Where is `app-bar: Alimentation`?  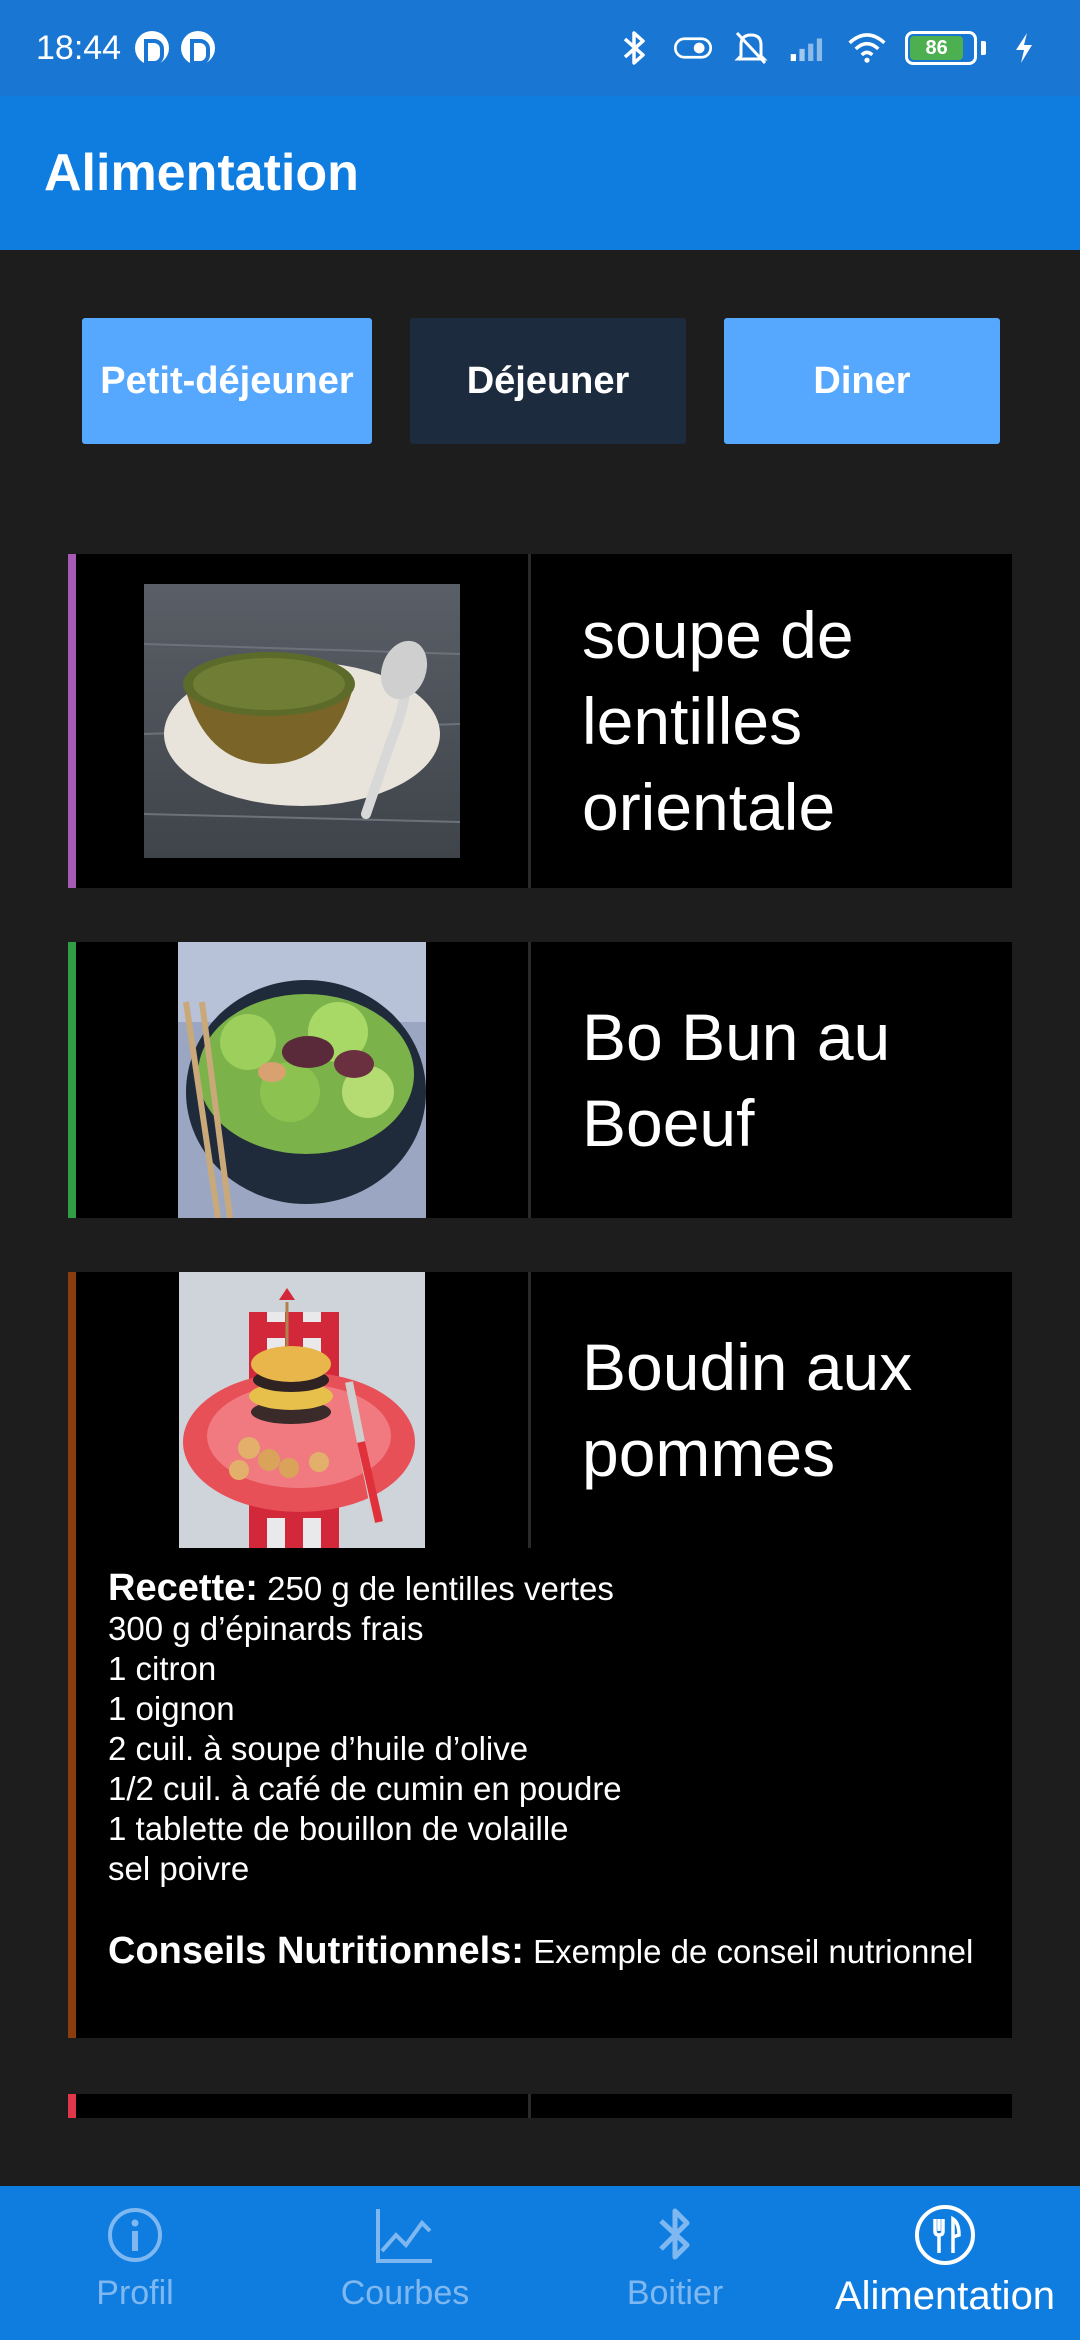 app-bar: Alimentation is located at coordinates (540, 173).